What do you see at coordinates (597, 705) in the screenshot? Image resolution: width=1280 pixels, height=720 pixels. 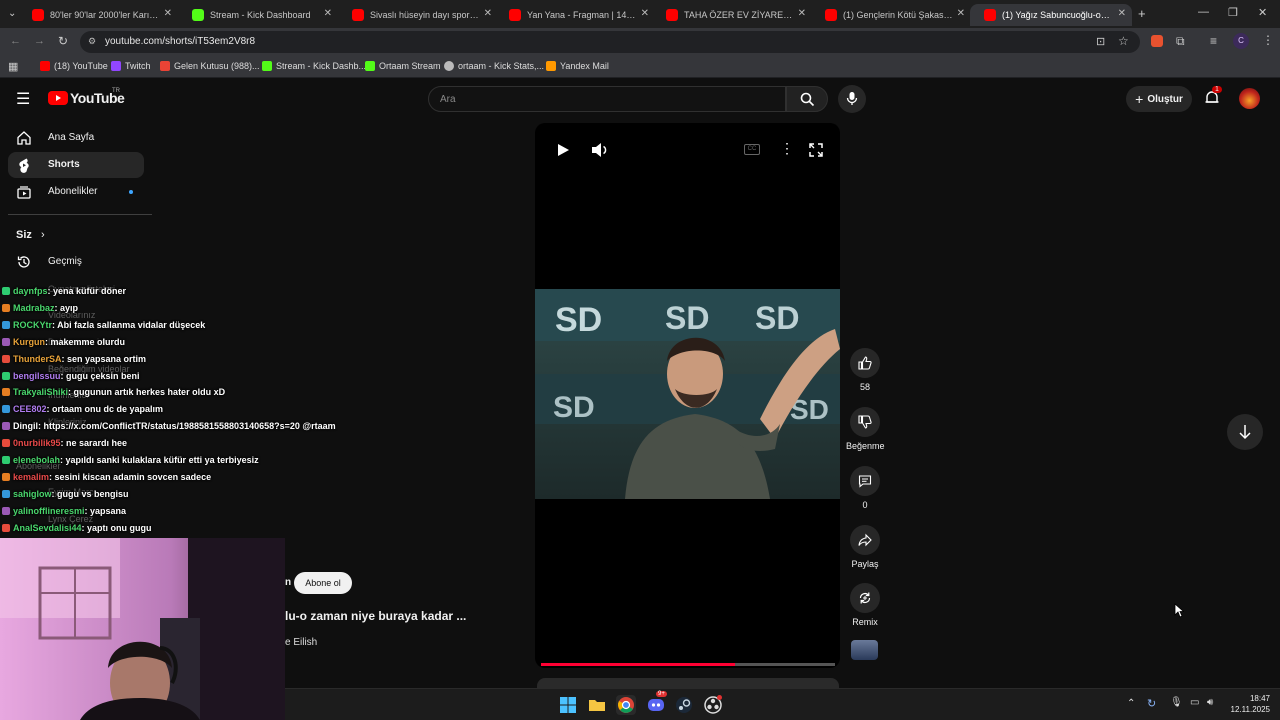 I see `file-explorer-icon` at bounding box center [597, 705].